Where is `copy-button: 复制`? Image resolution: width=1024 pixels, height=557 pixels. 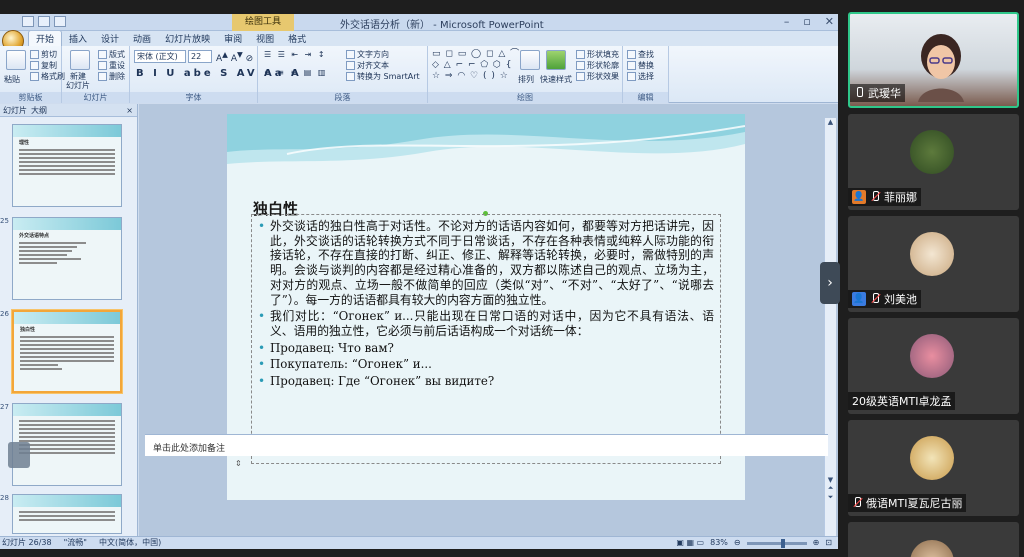 copy-button: 复制 is located at coordinates (43, 65).